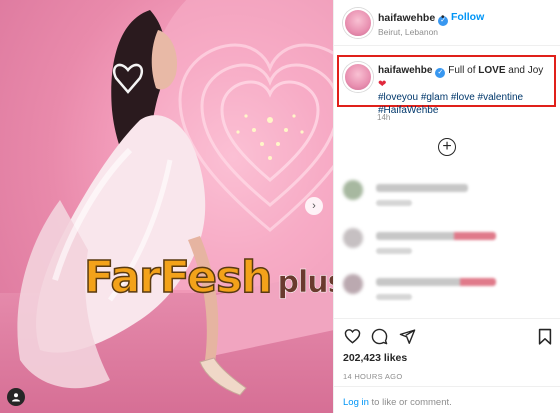  What do you see at coordinates (524, 70) in the screenshot?
I see `caption-text-after: and Joy` at bounding box center [524, 70].